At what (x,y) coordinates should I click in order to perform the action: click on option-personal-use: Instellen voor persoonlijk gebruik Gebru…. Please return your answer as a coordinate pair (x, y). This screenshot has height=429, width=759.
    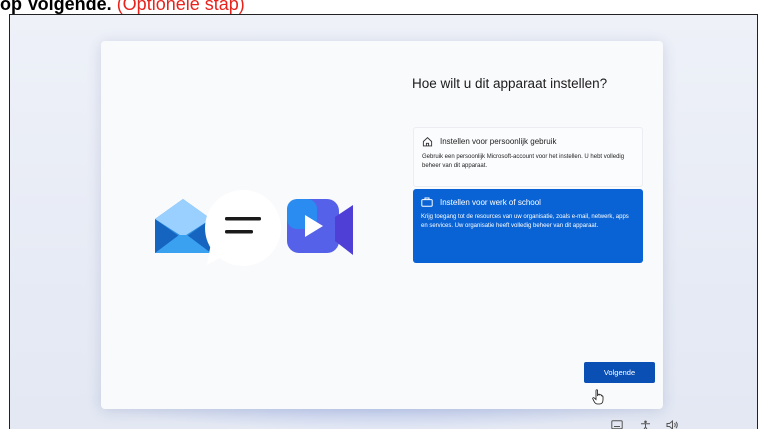
    Looking at the image, I should click on (528, 157).